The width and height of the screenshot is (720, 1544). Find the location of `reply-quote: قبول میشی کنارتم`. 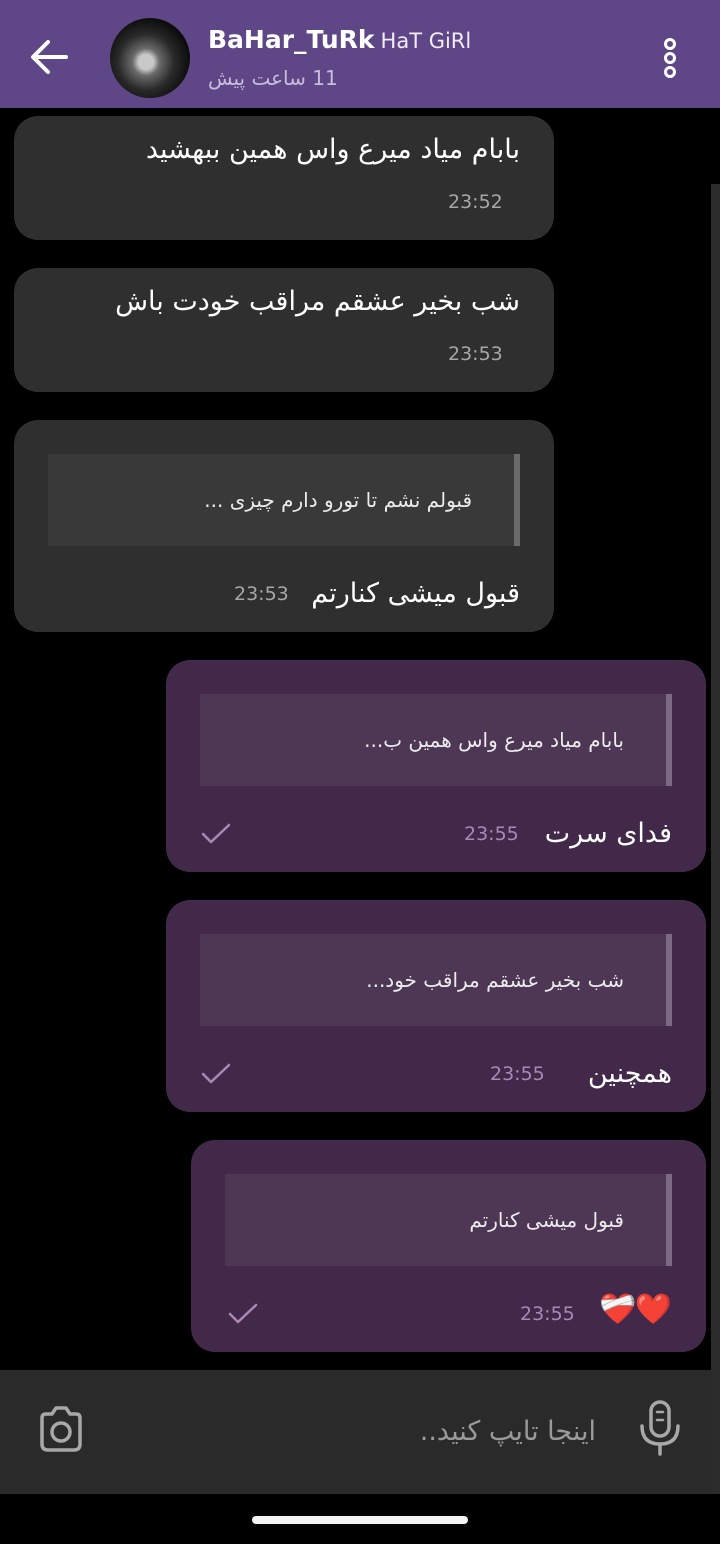

reply-quote: قبول میشی کنارتم is located at coordinates (448, 1220).